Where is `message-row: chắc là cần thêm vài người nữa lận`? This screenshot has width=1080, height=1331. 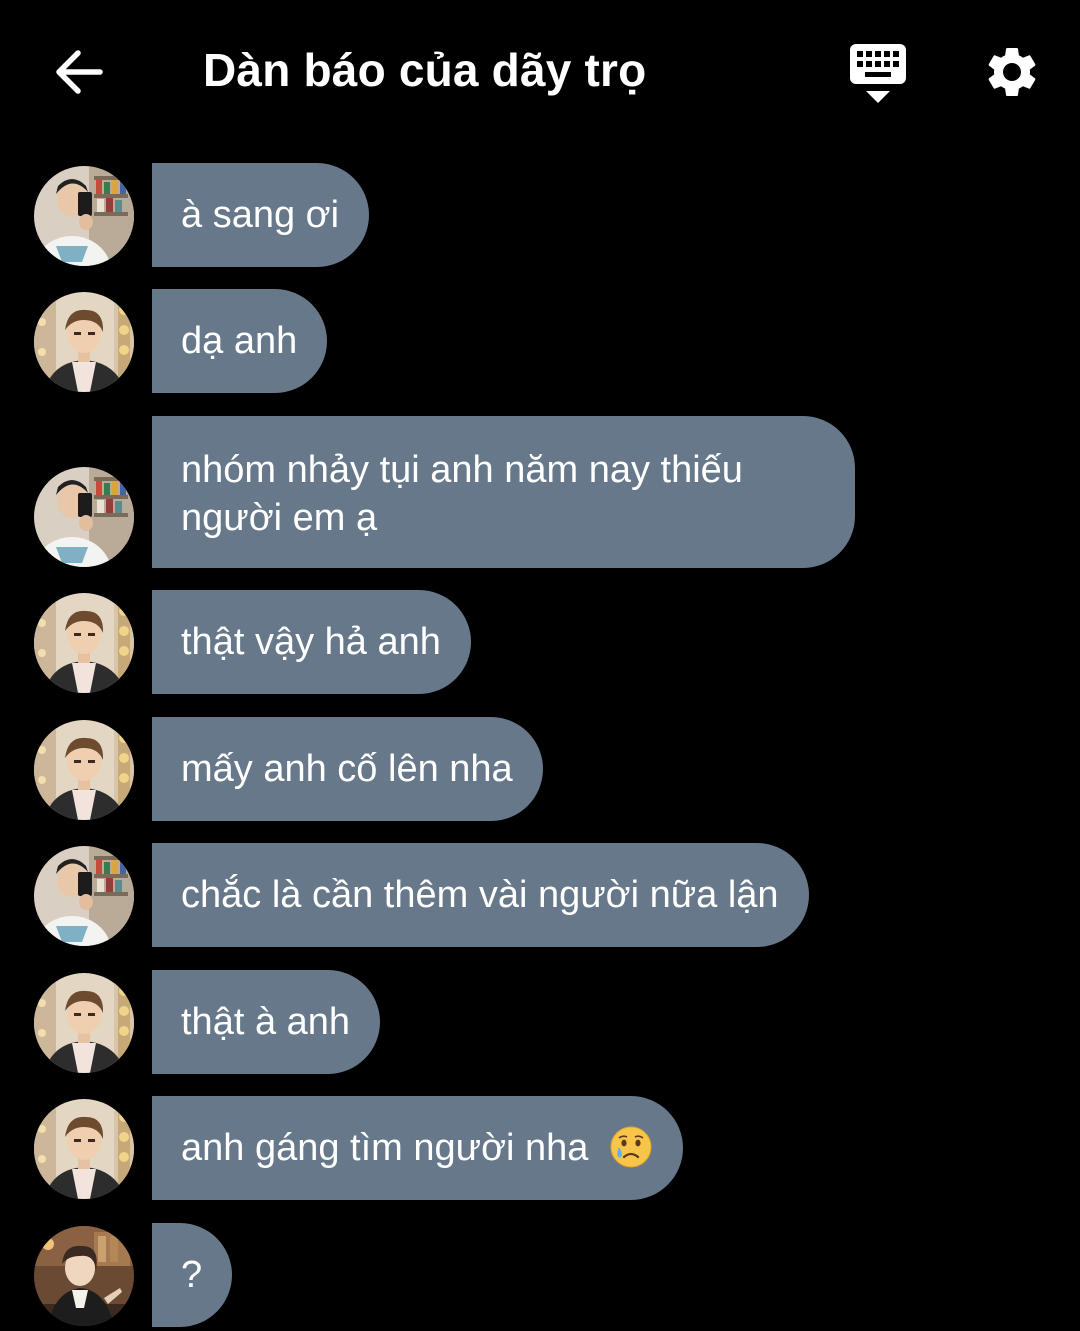 message-row: chắc là cần thêm vài người nữa lận is located at coordinates (540, 895).